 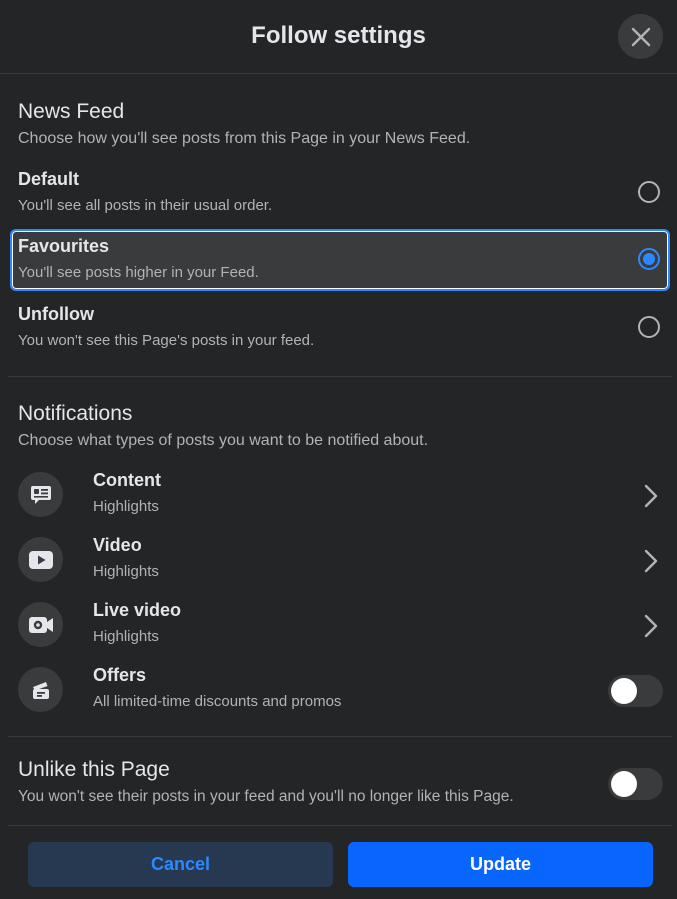 What do you see at coordinates (40, 624) in the screenshot?
I see `live-video-icon` at bounding box center [40, 624].